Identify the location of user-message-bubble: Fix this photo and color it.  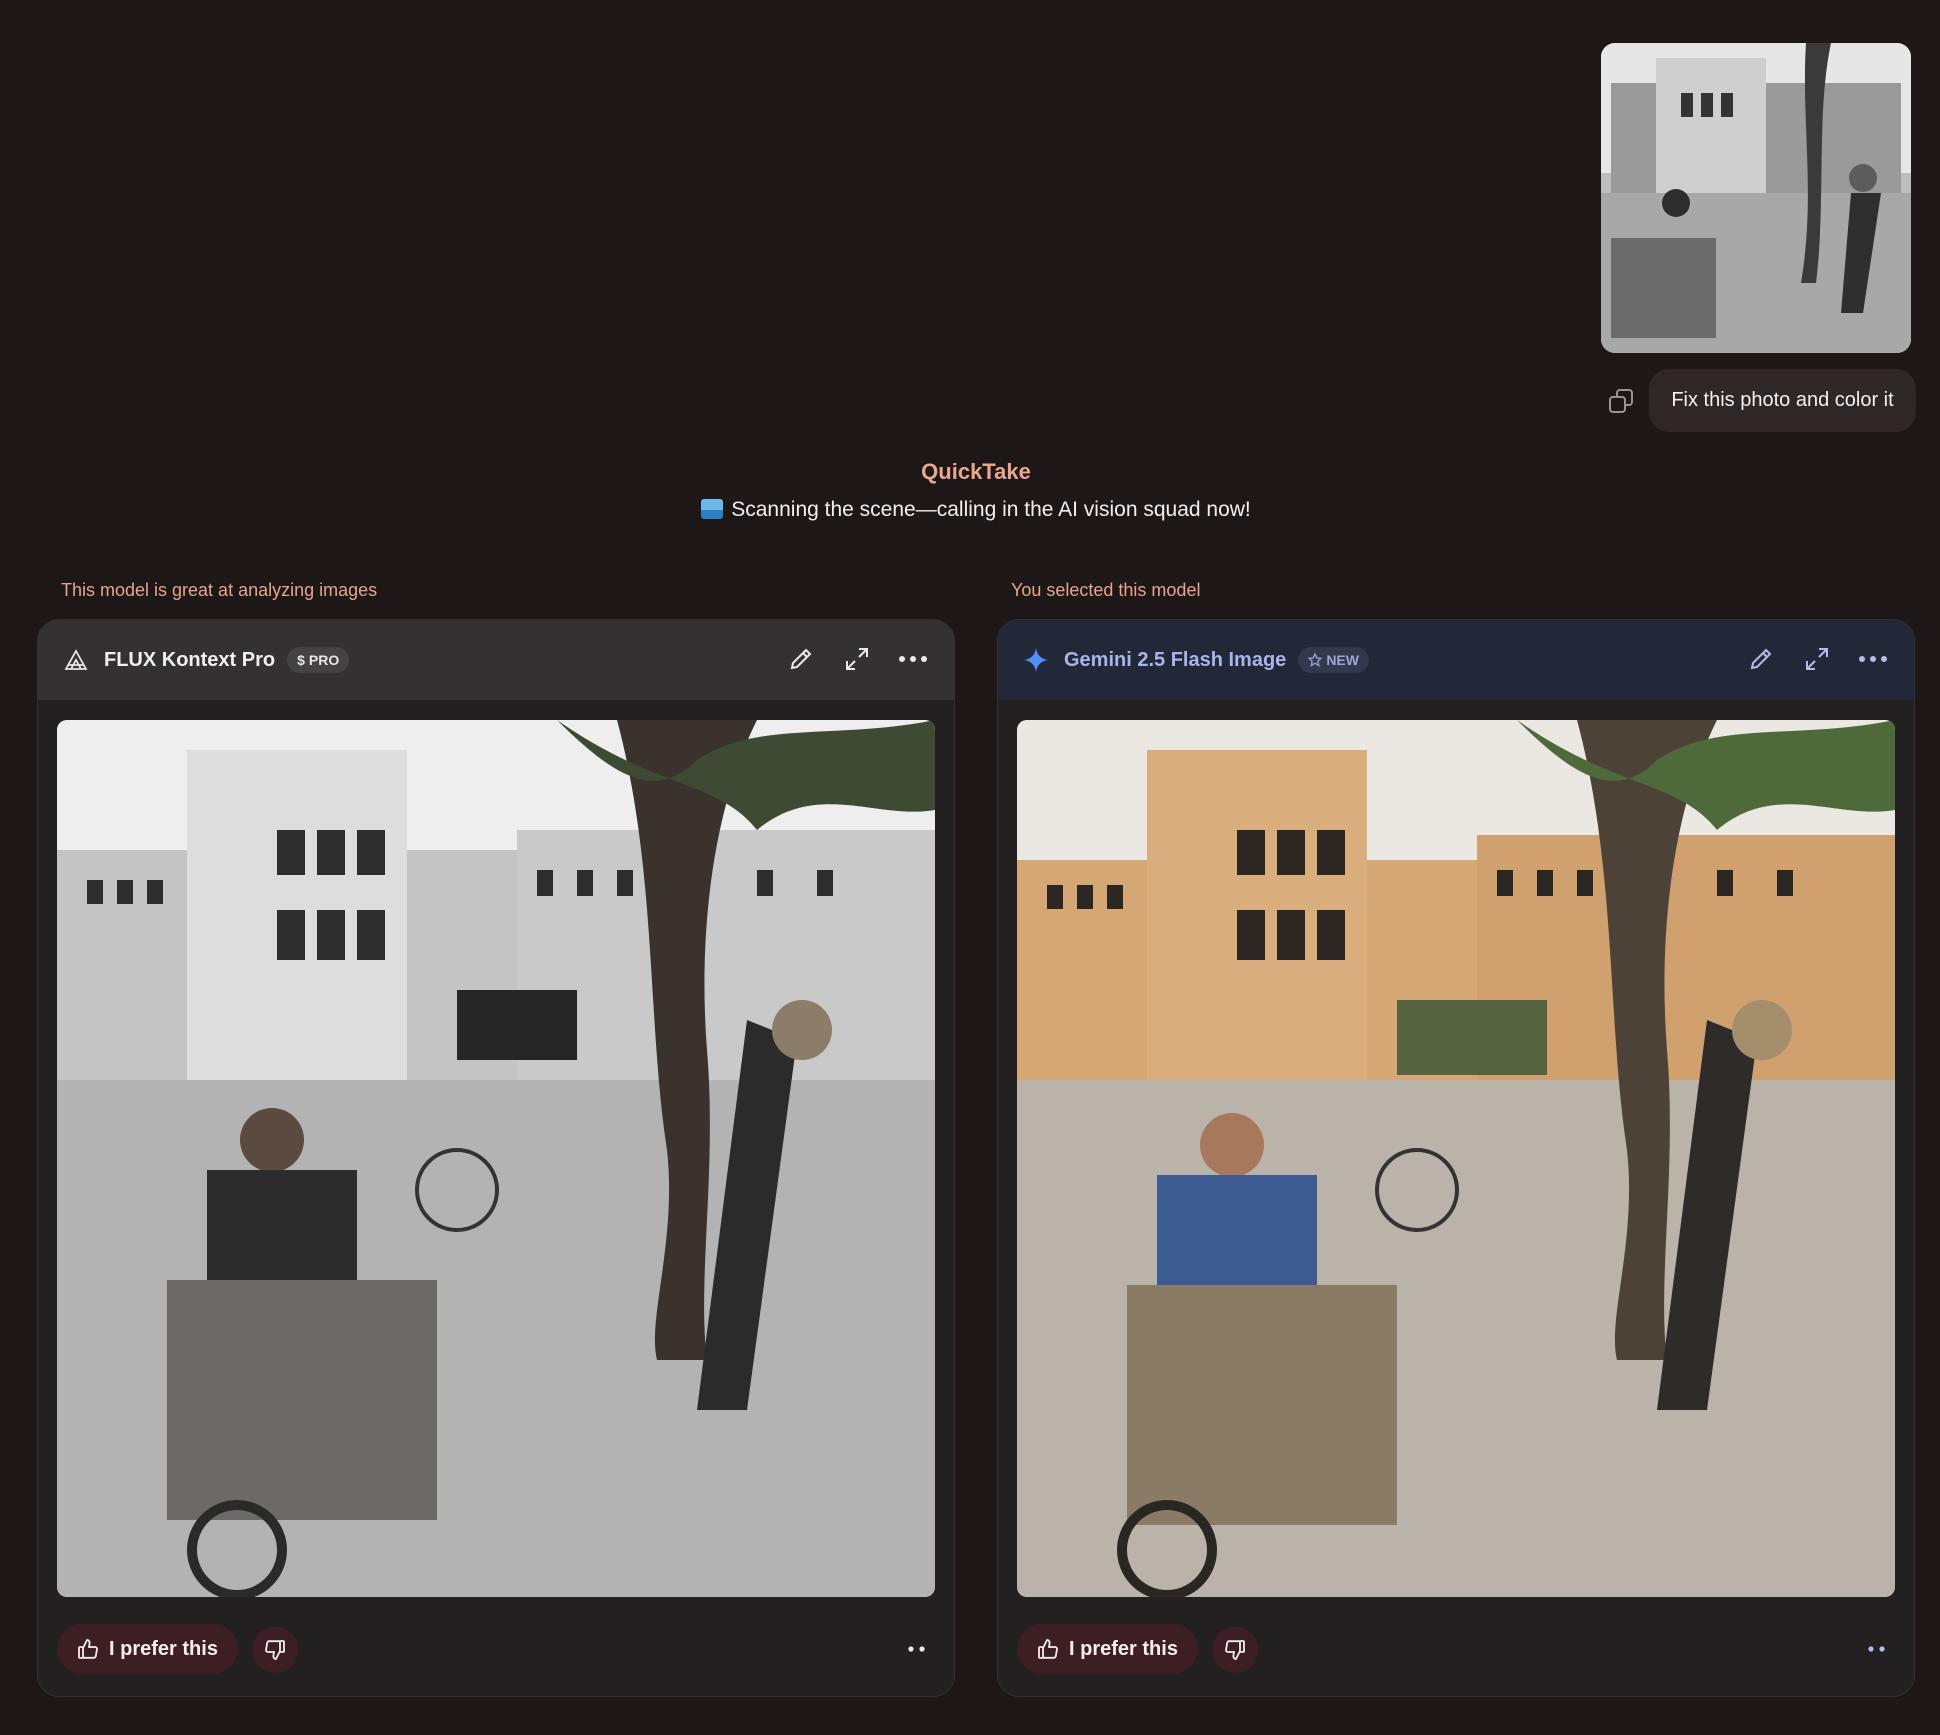
(1782, 400).